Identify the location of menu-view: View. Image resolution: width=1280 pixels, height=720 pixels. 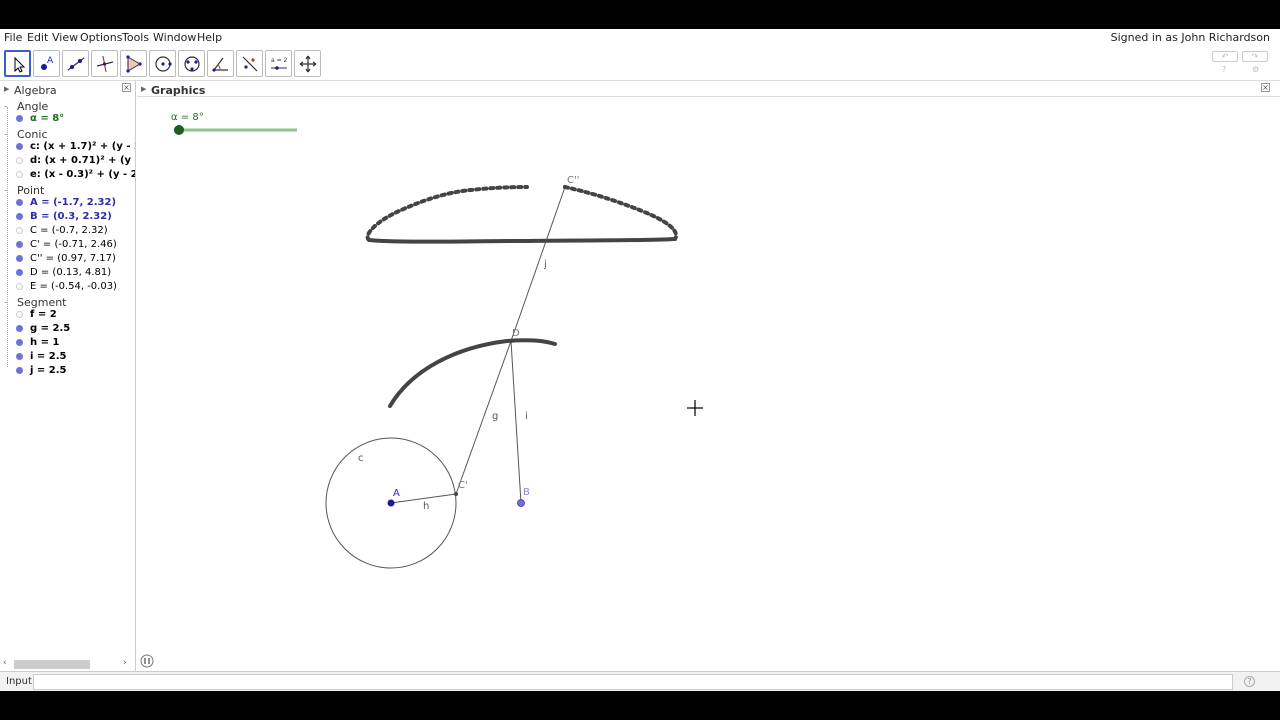
(65, 37).